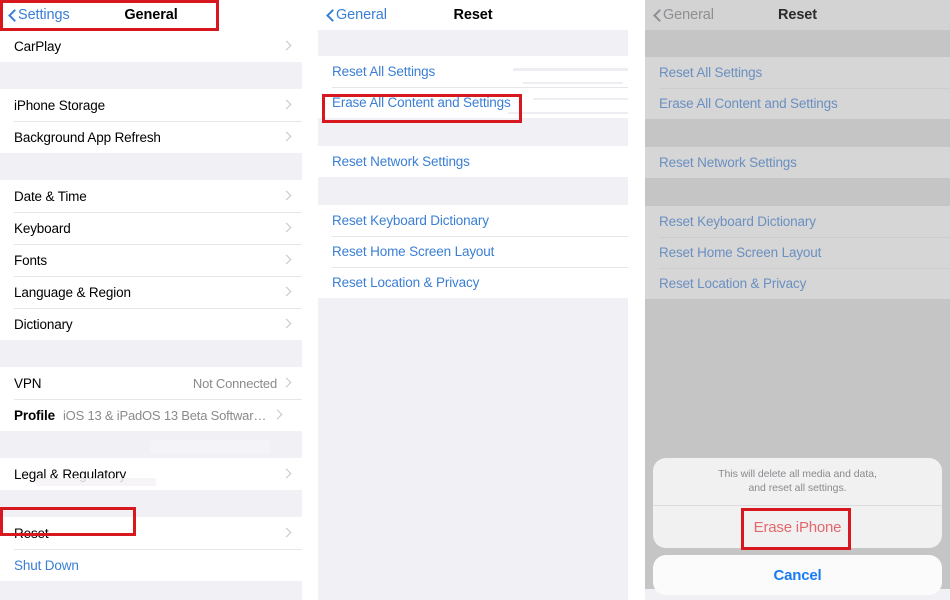 Image resolution: width=950 pixels, height=600 pixels. I want to click on back-button-settings: Settings, so click(39, 15).